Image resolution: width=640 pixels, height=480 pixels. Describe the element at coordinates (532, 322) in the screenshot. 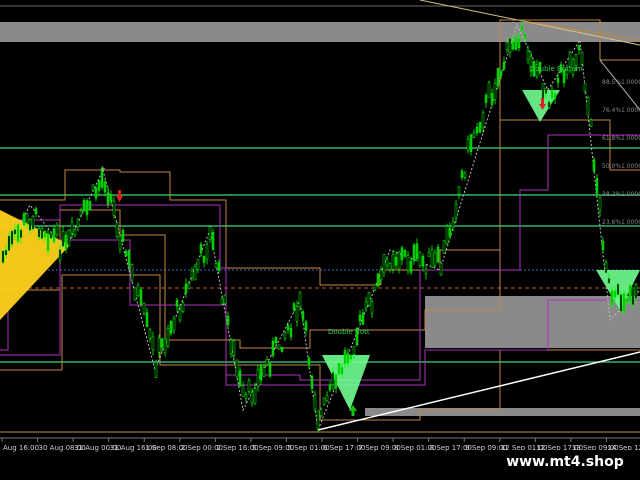

I see `support-zone` at that location.